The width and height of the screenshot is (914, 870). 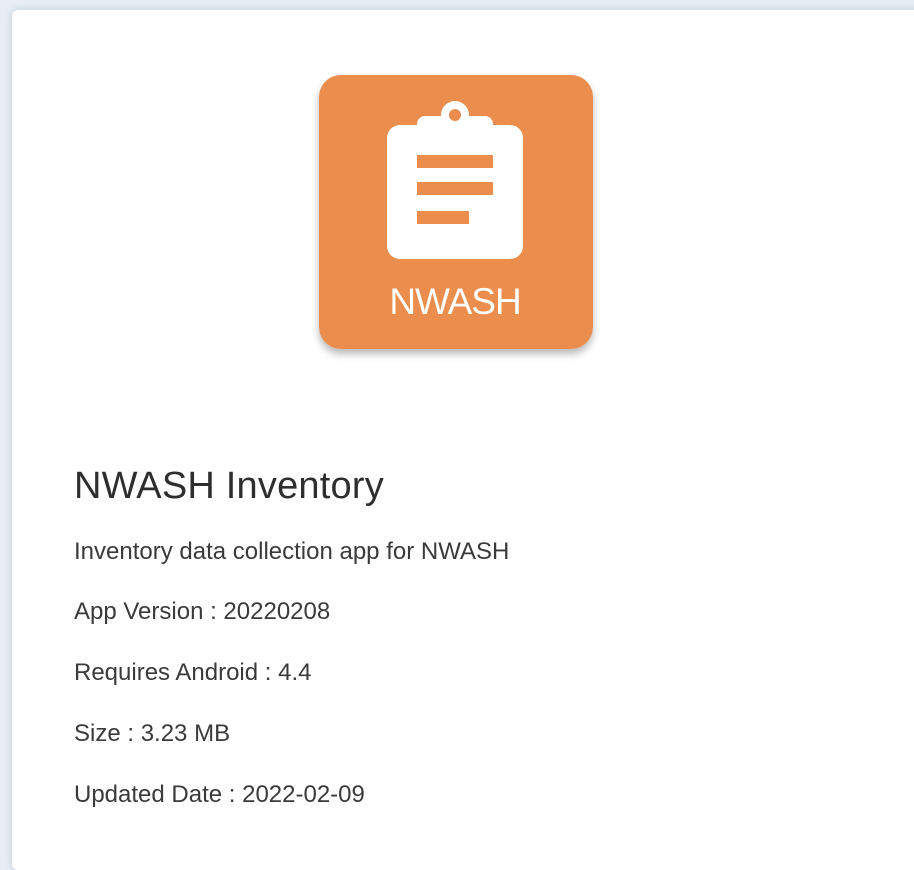 What do you see at coordinates (454, 301) in the screenshot?
I see `app-icon-label: NWASH` at bounding box center [454, 301].